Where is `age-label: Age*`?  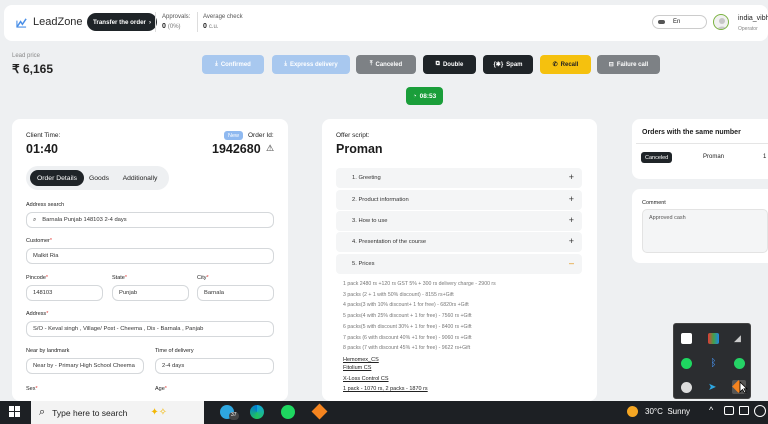 age-label: Age* is located at coordinates (161, 389).